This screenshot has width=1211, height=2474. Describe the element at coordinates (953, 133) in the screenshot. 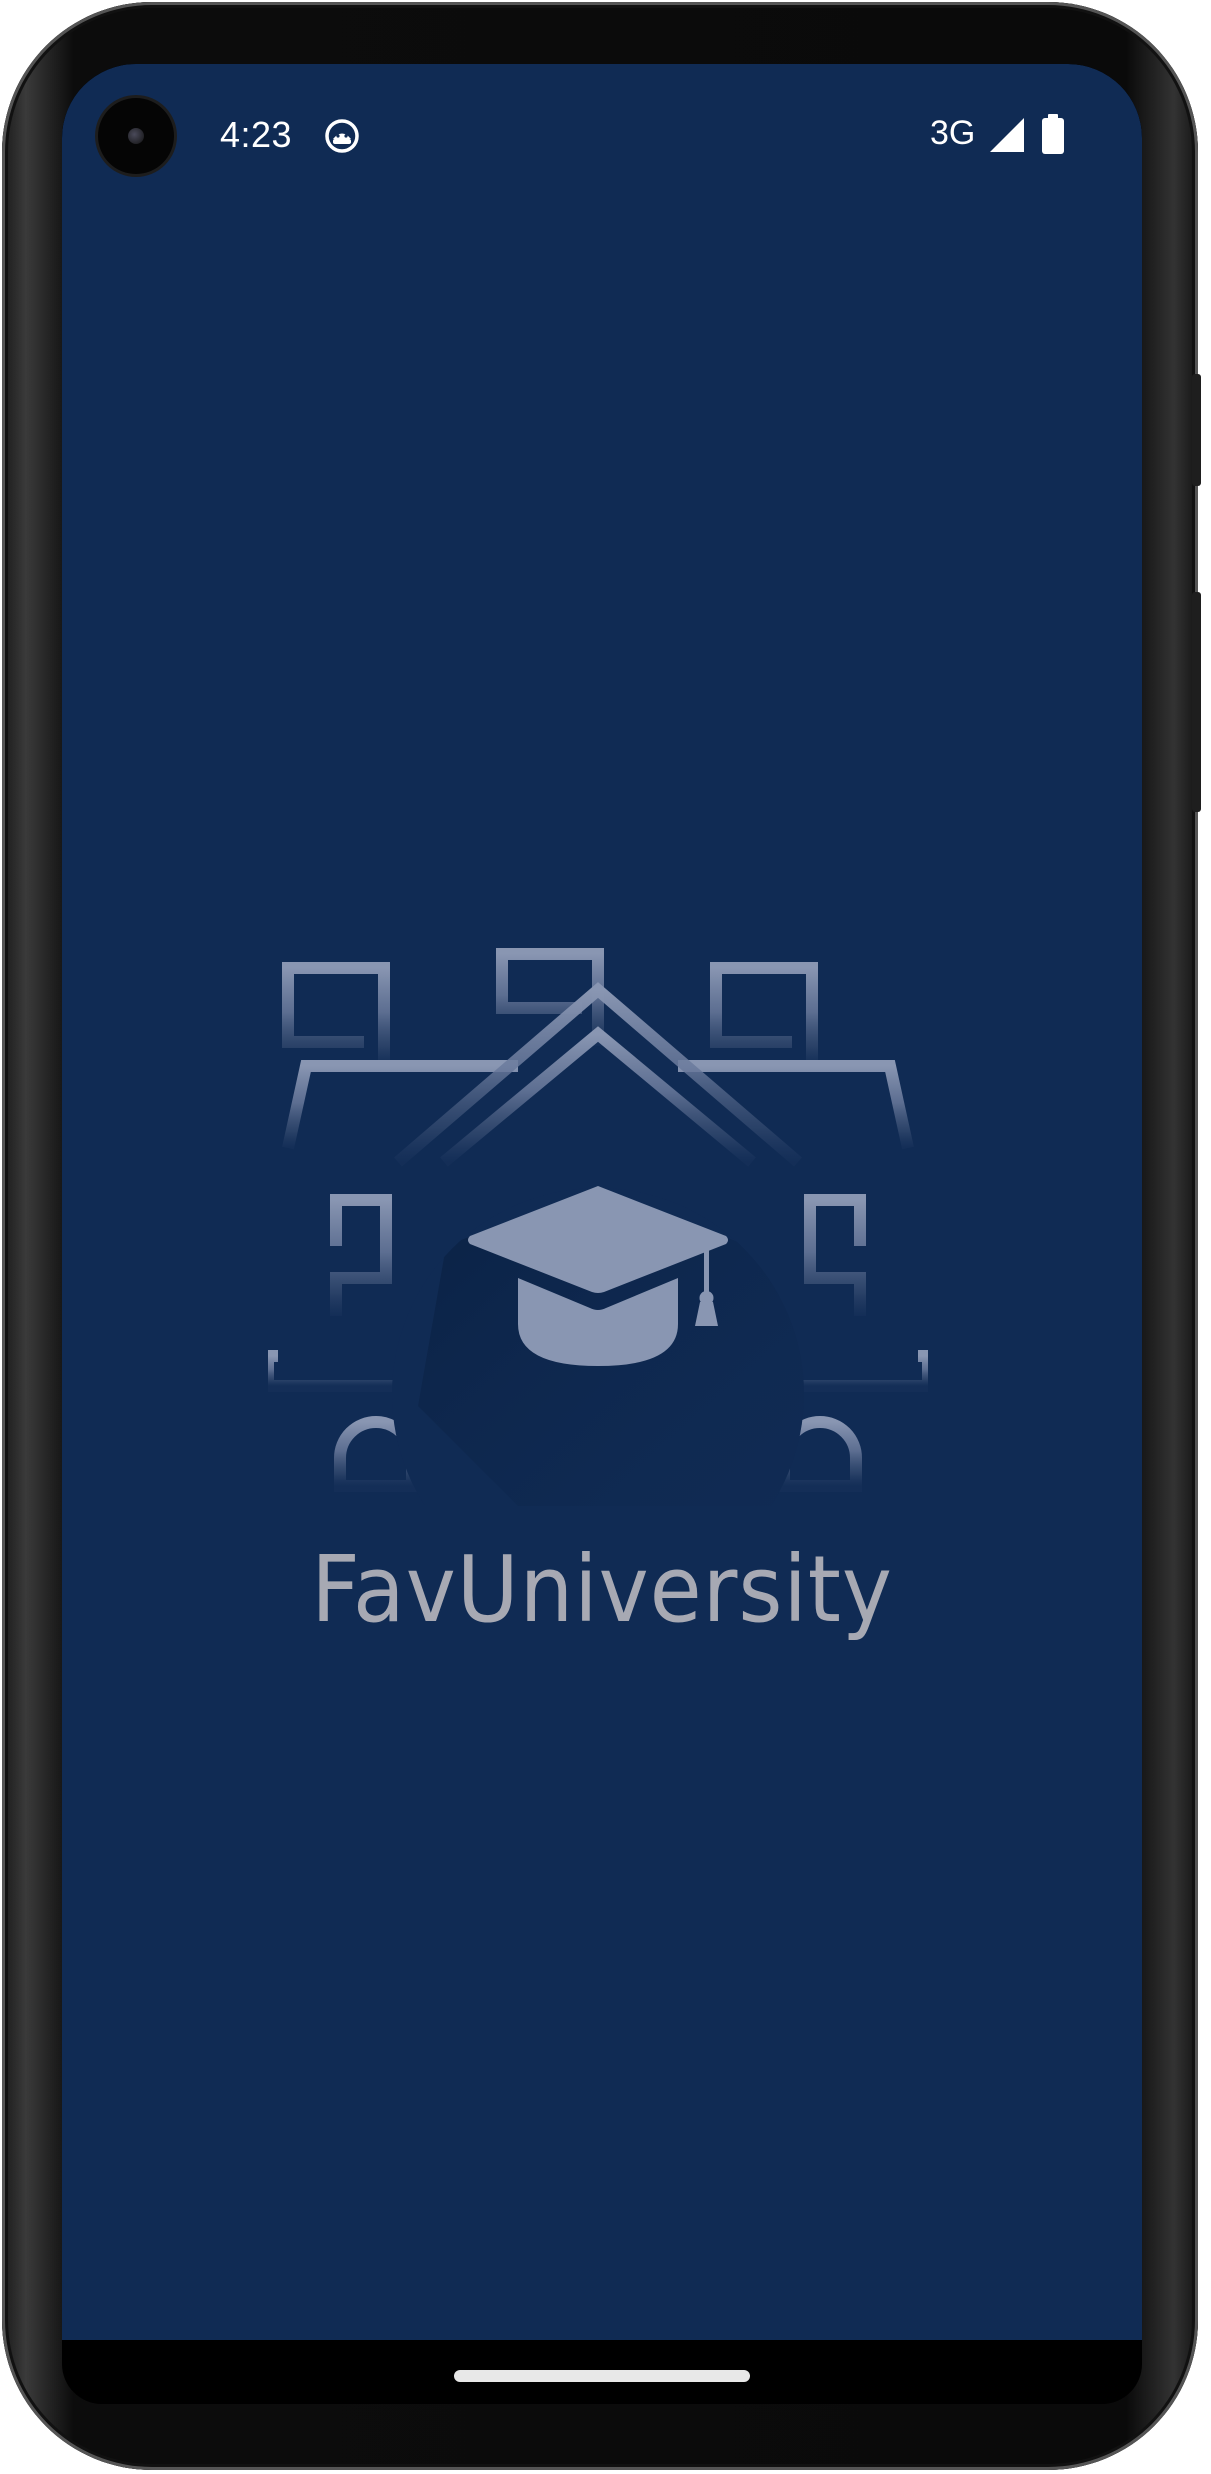

I see `network-type: 3G` at that location.